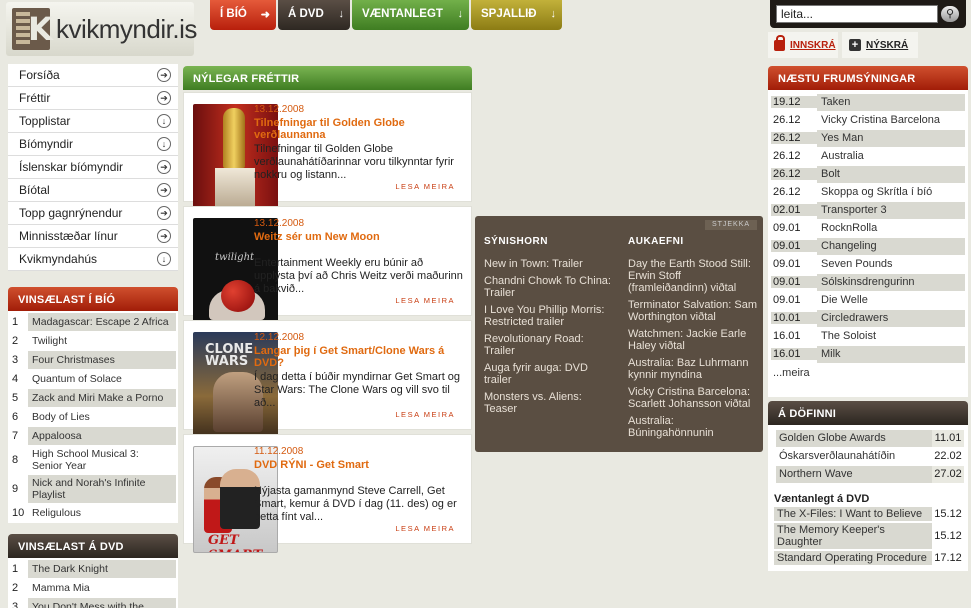 This screenshot has height=608, width=971. What do you see at coordinates (410, 15) in the screenshot?
I see `nav-vaentanlegt: VÆNTANLEGT ↓` at bounding box center [410, 15].